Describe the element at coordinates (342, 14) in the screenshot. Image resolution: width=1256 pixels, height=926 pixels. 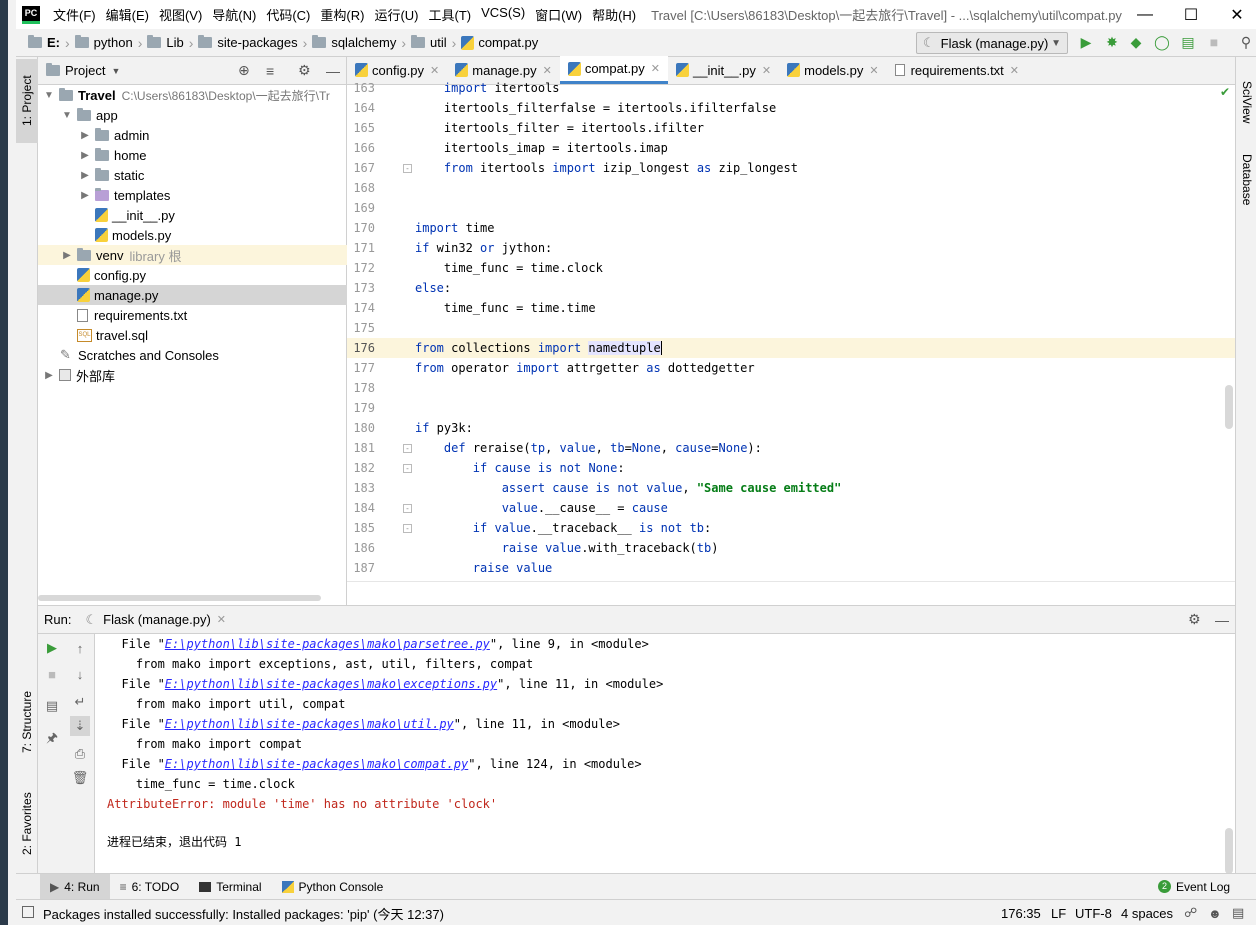
I see `menu-refactor: 重构(R)` at that location.